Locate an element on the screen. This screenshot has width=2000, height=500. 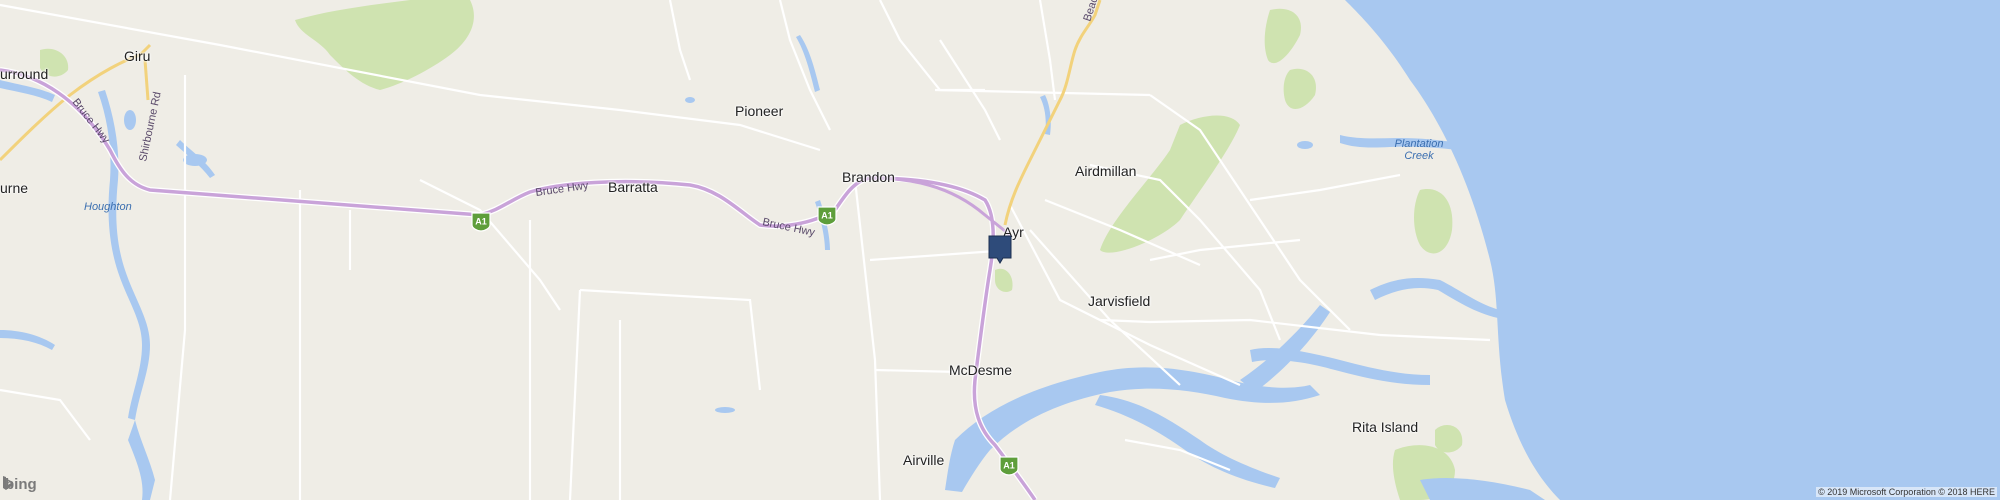
place-label-jarvisfield: Jarvisfield is located at coordinates (1119, 301).